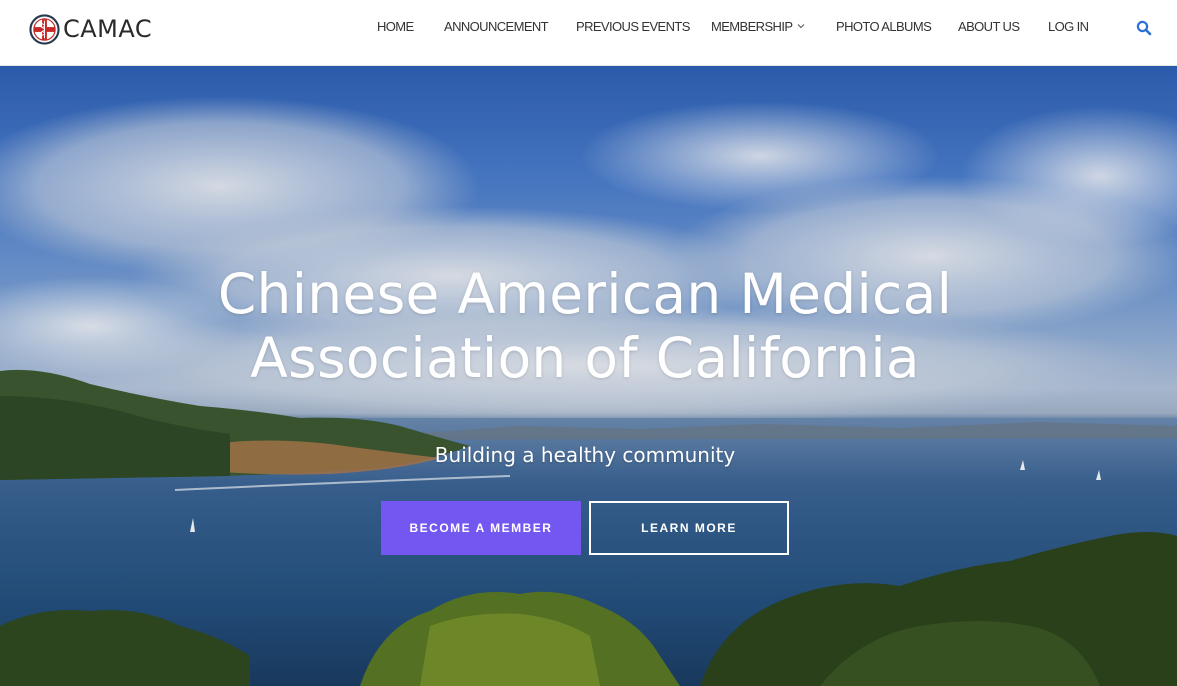  What do you see at coordinates (44, 29) in the screenshot?
I see `caduceus-logo-icon` at bounding box center [44, 29].